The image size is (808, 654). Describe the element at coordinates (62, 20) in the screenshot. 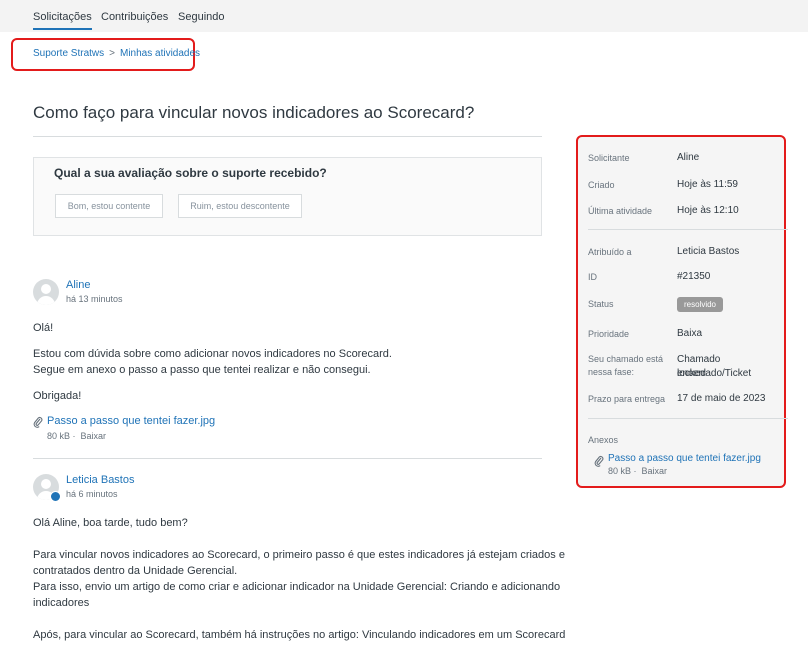

I see `tab-solicitacoes: Solicitações` at that location.